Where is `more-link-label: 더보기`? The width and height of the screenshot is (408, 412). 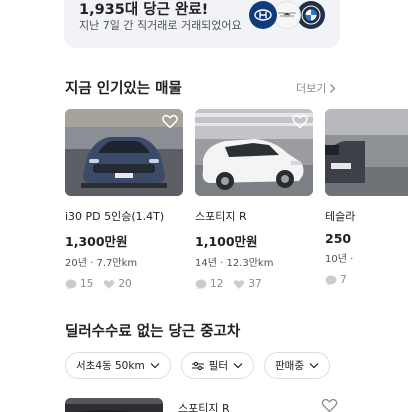 more-link-label: 더보기 is located at coordinates (311, 88).